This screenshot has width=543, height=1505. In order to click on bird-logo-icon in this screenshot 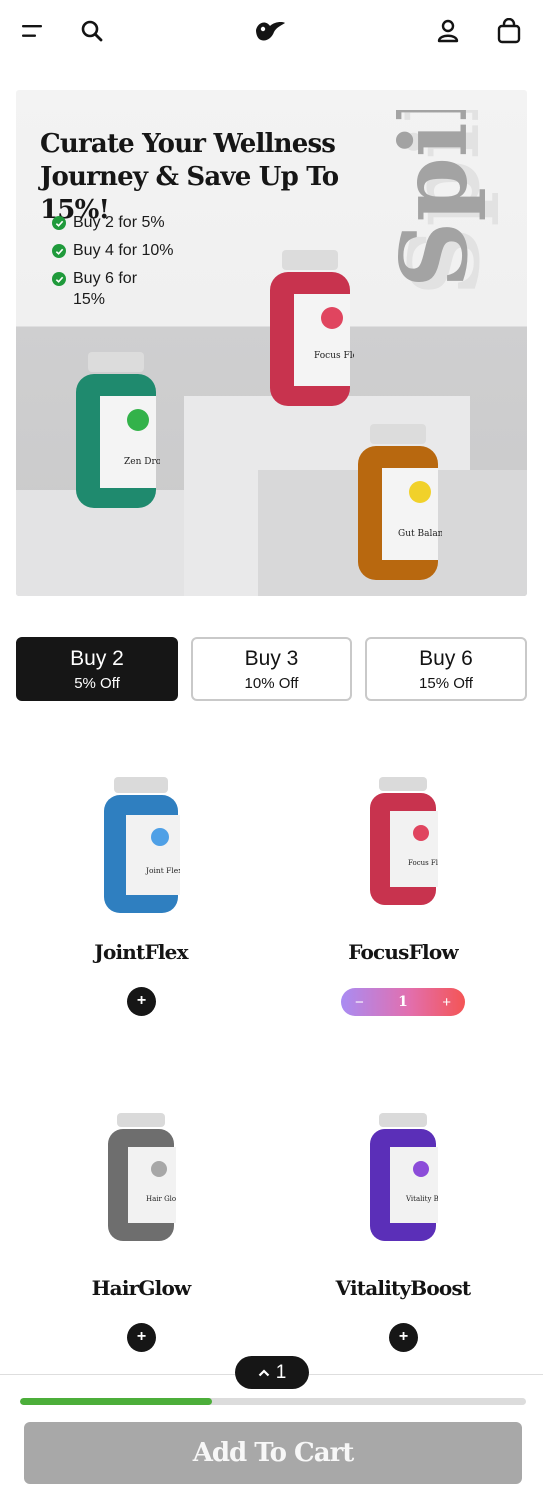, I will do `click(270, 31)`.